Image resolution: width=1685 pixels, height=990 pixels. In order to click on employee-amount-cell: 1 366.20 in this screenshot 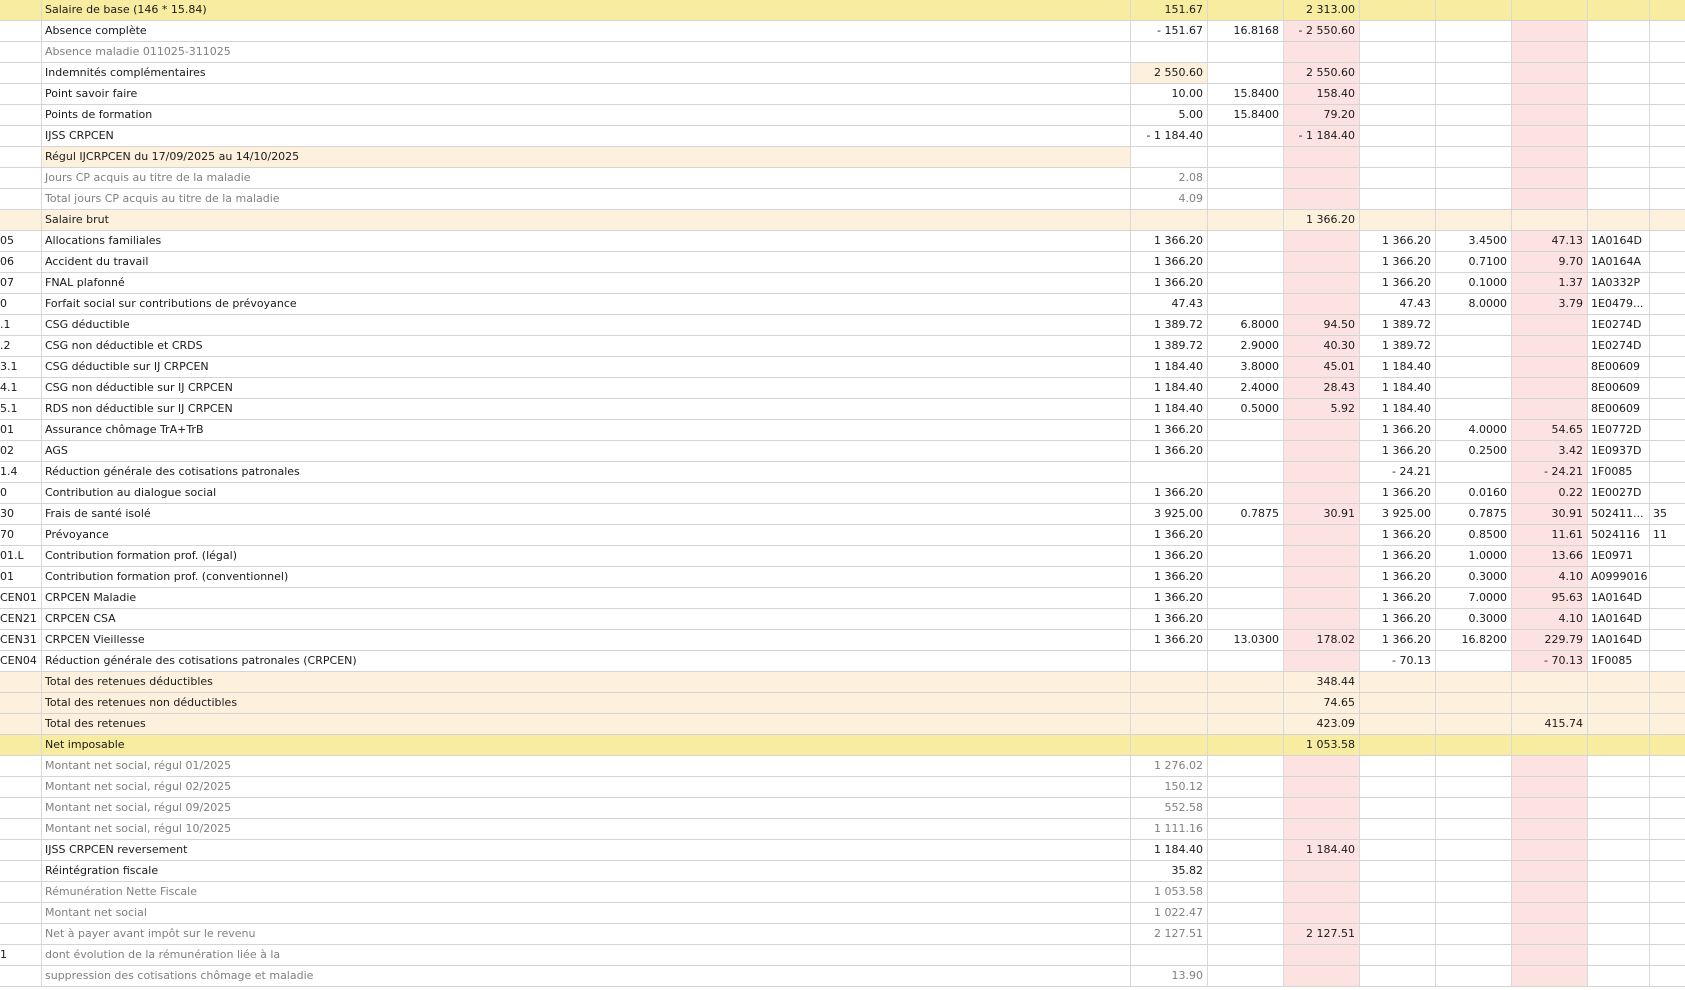, I will do `click(1322, 220)`.